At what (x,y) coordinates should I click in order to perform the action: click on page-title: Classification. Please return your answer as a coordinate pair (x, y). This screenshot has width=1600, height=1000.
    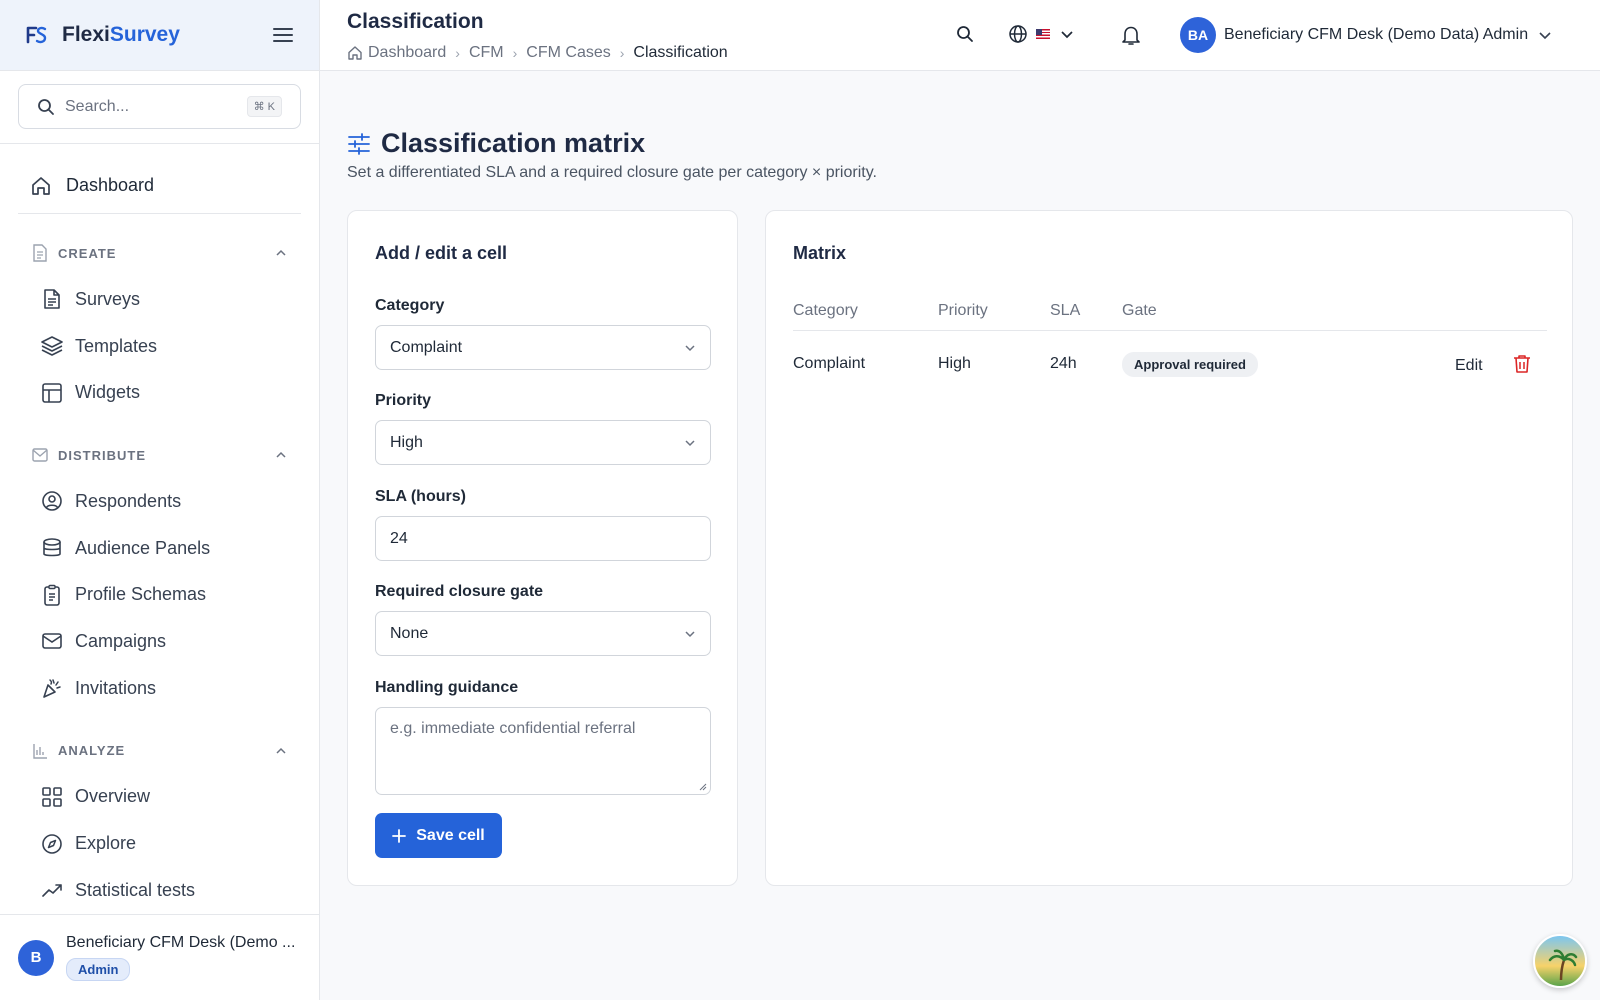
    Looking at the image, I should click on (415, 21).